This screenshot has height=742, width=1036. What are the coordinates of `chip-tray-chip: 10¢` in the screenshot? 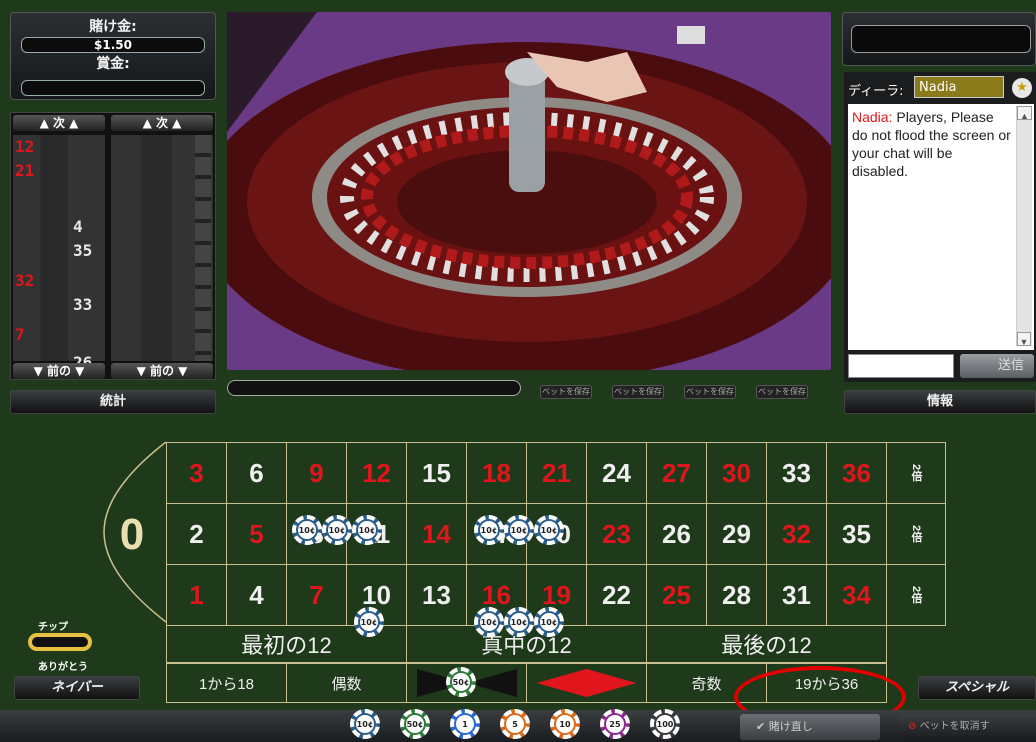 It's located at (365, 724).